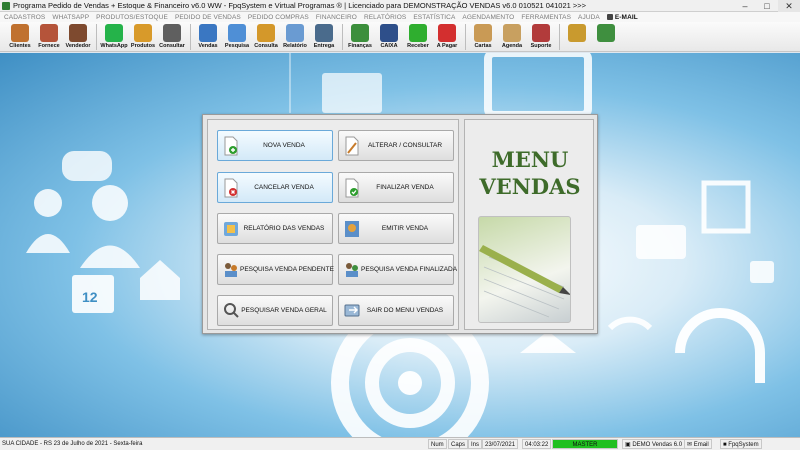  I want to click on status-caps: Caps, so click(458, 444).